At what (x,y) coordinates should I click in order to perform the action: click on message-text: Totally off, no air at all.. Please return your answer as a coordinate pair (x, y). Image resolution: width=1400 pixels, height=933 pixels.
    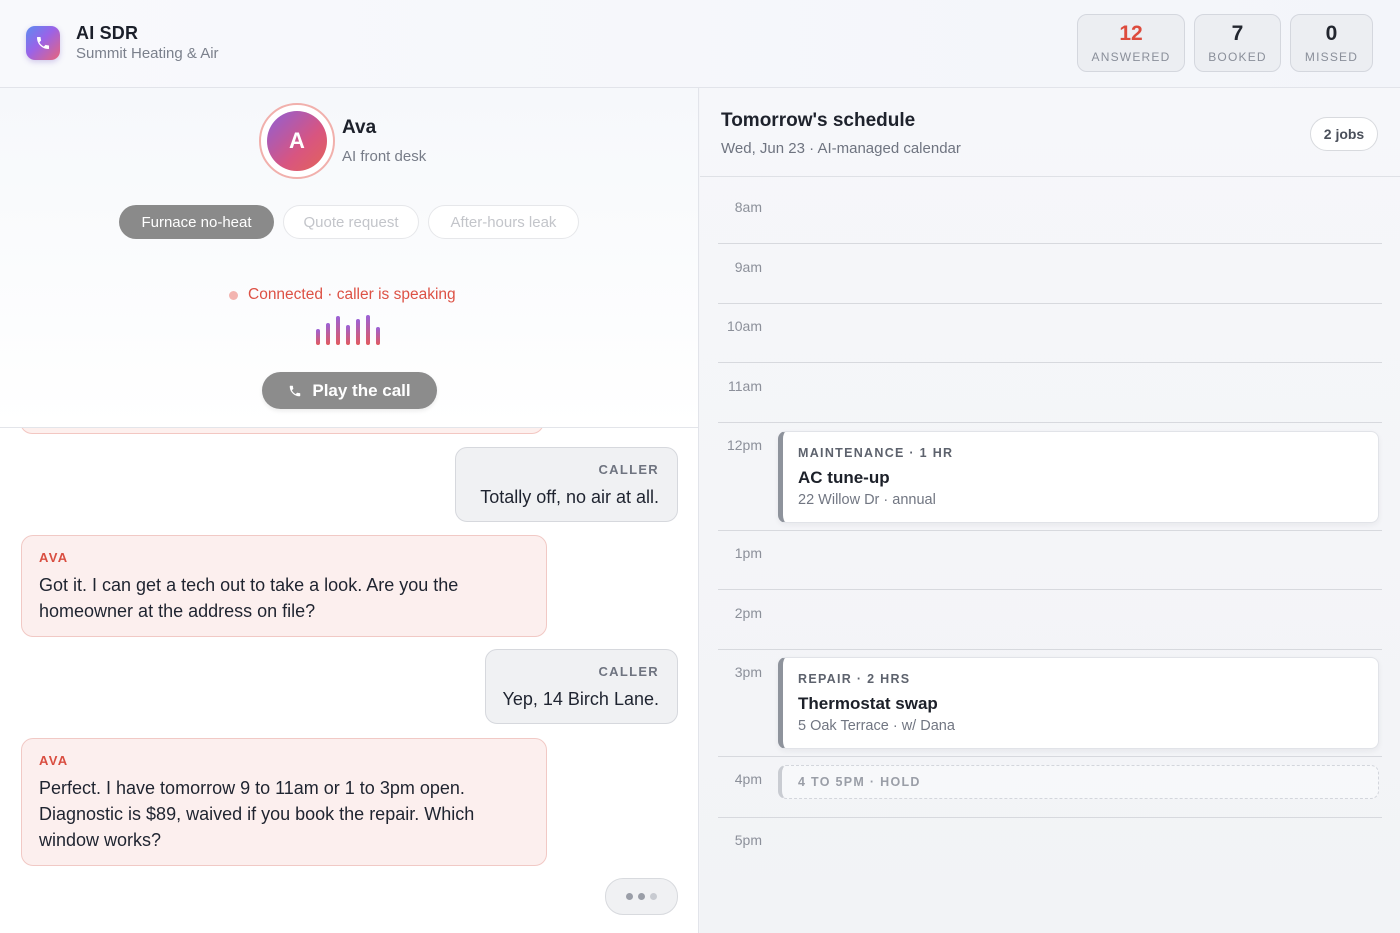
    Looking at the image, I should click on (569, 497).